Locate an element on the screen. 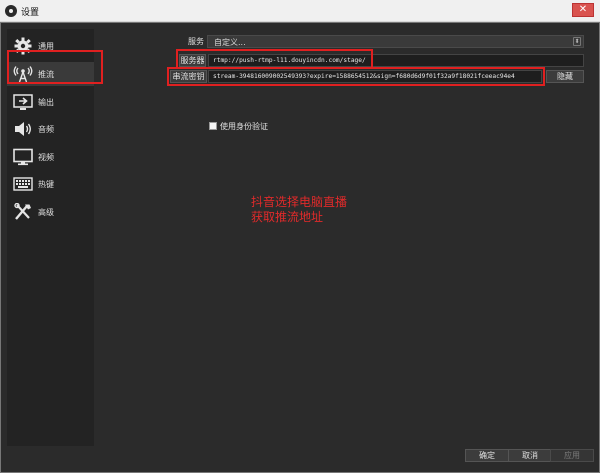 This screenshot has width=600, height=473. sidebar-item-label: 高级 is located at coordinates (46, 212).